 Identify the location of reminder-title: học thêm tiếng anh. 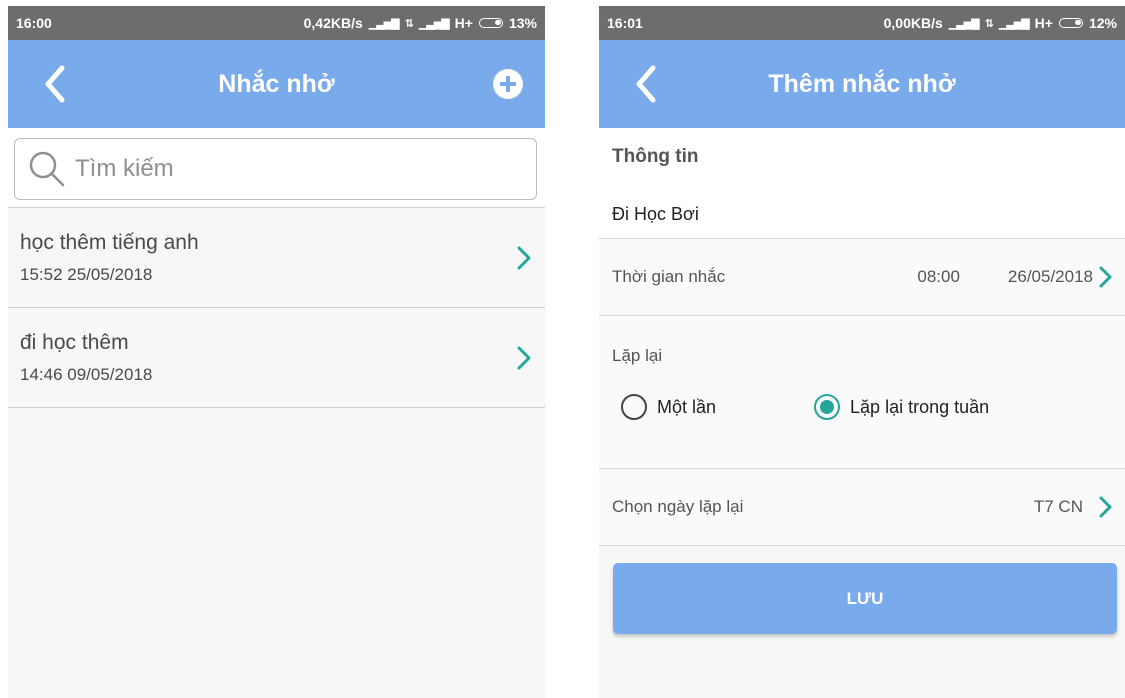
(109, 242).